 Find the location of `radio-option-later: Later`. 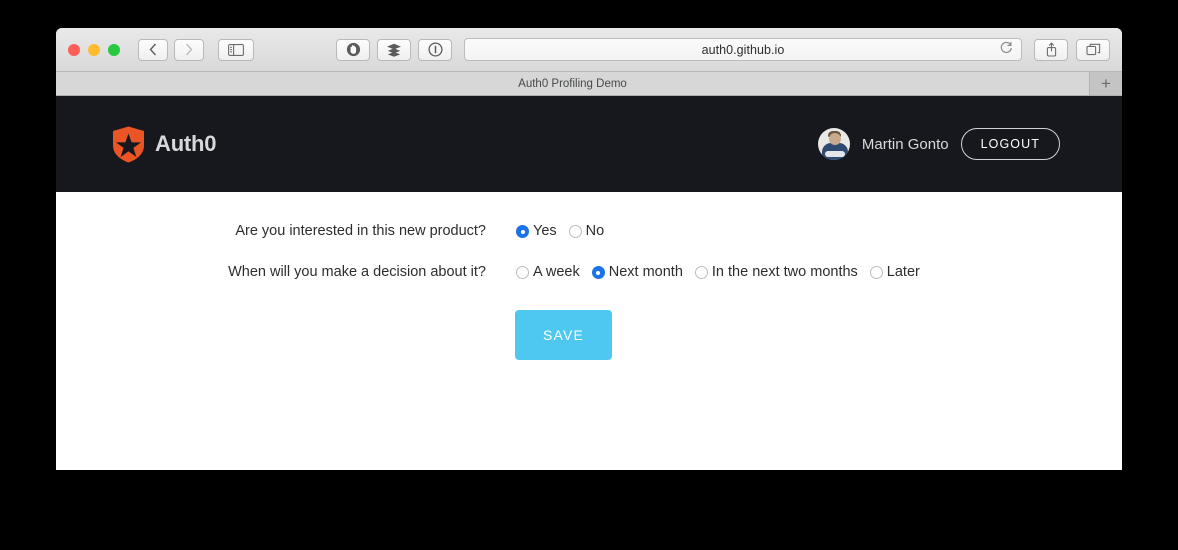

radio-option-later: Later is located at coordinates (894, 272).